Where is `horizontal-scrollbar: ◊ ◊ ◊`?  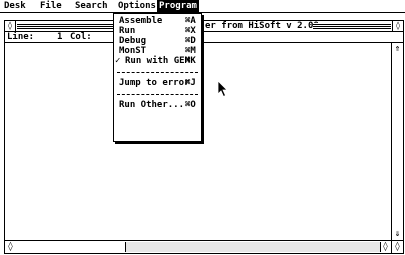 horizontal-scrollbar: ◊ ◊ ◊ is located at coordinates (204, 246).